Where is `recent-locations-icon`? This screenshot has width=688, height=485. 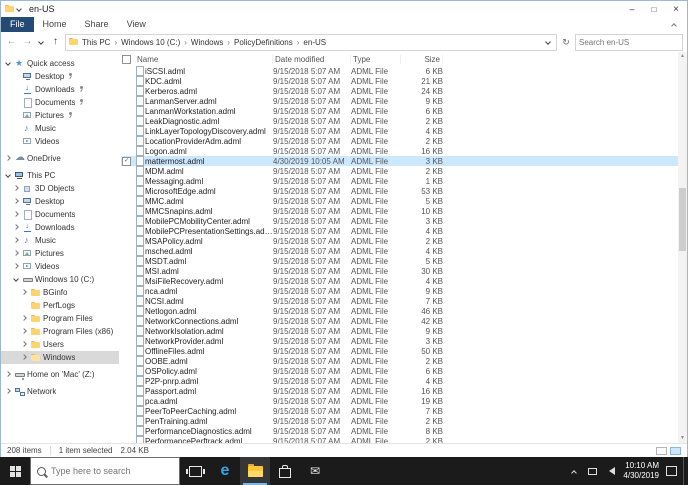 recent-locations-icon is located at coordinates (41, 42).